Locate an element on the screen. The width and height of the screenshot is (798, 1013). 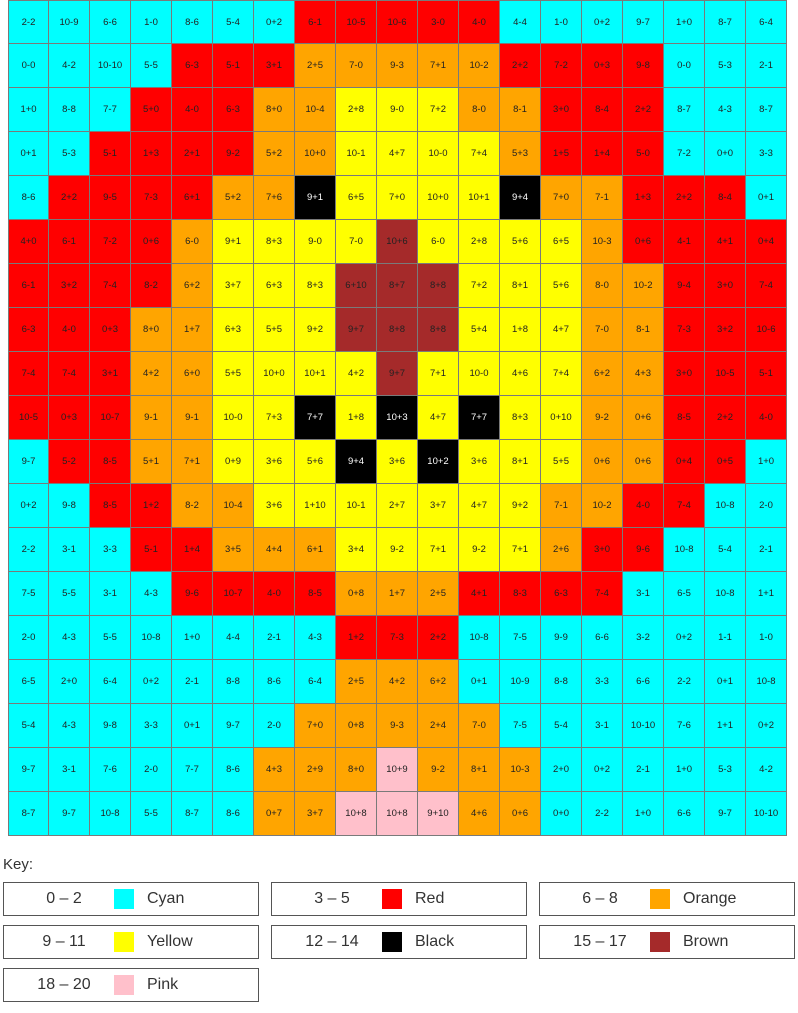
grid-cell: 5-1 is located at coordinates (233, 66).